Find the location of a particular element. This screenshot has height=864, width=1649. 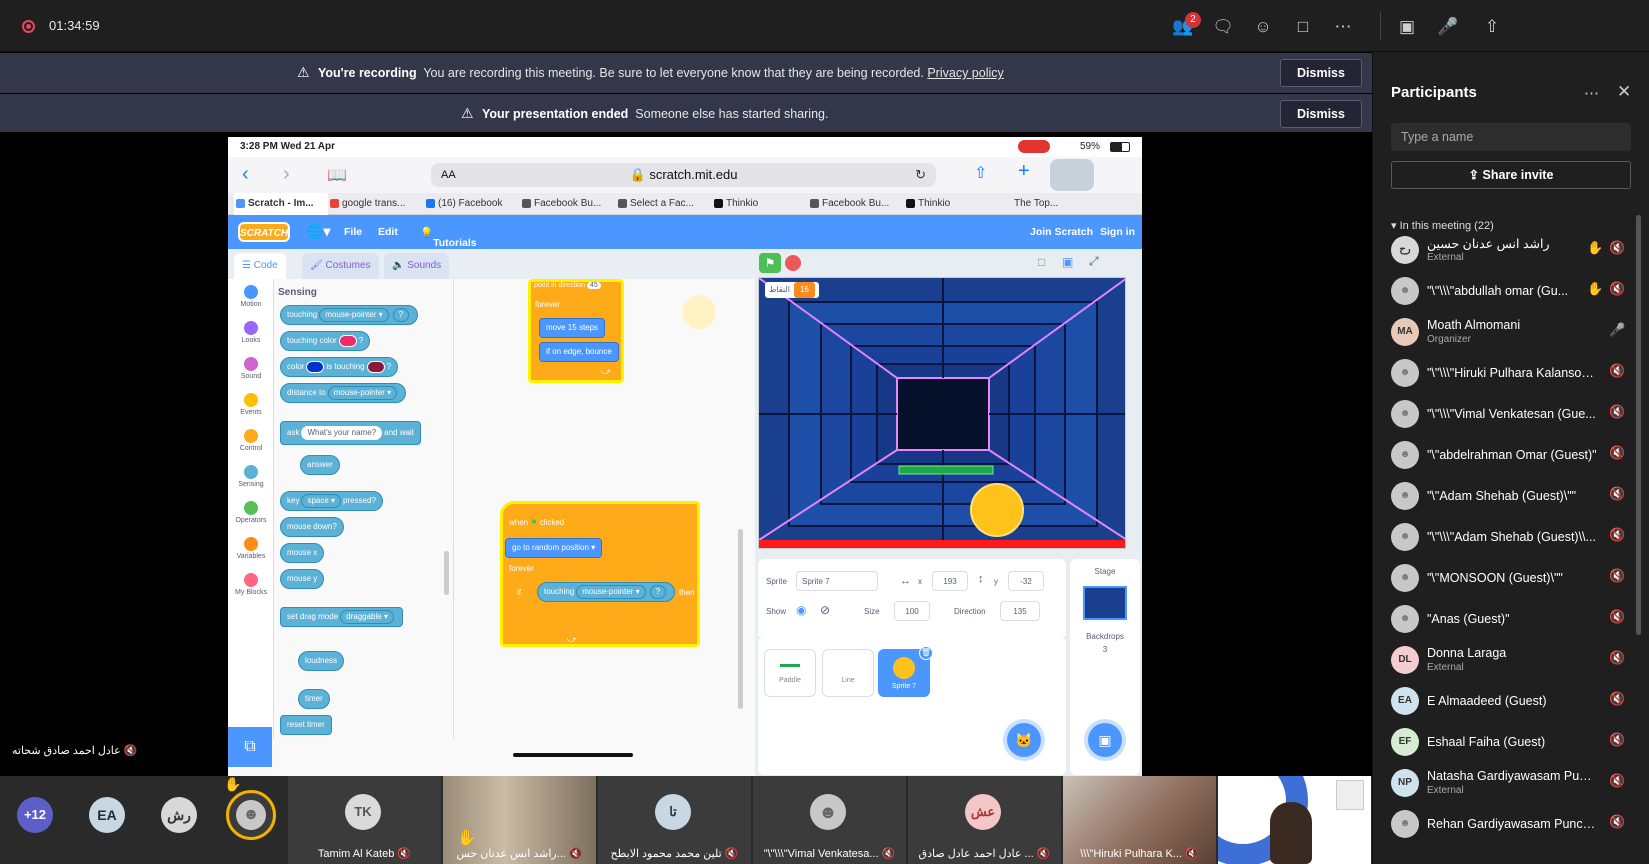

touching-color-block: touching color? is located at coordinates (325, 341).